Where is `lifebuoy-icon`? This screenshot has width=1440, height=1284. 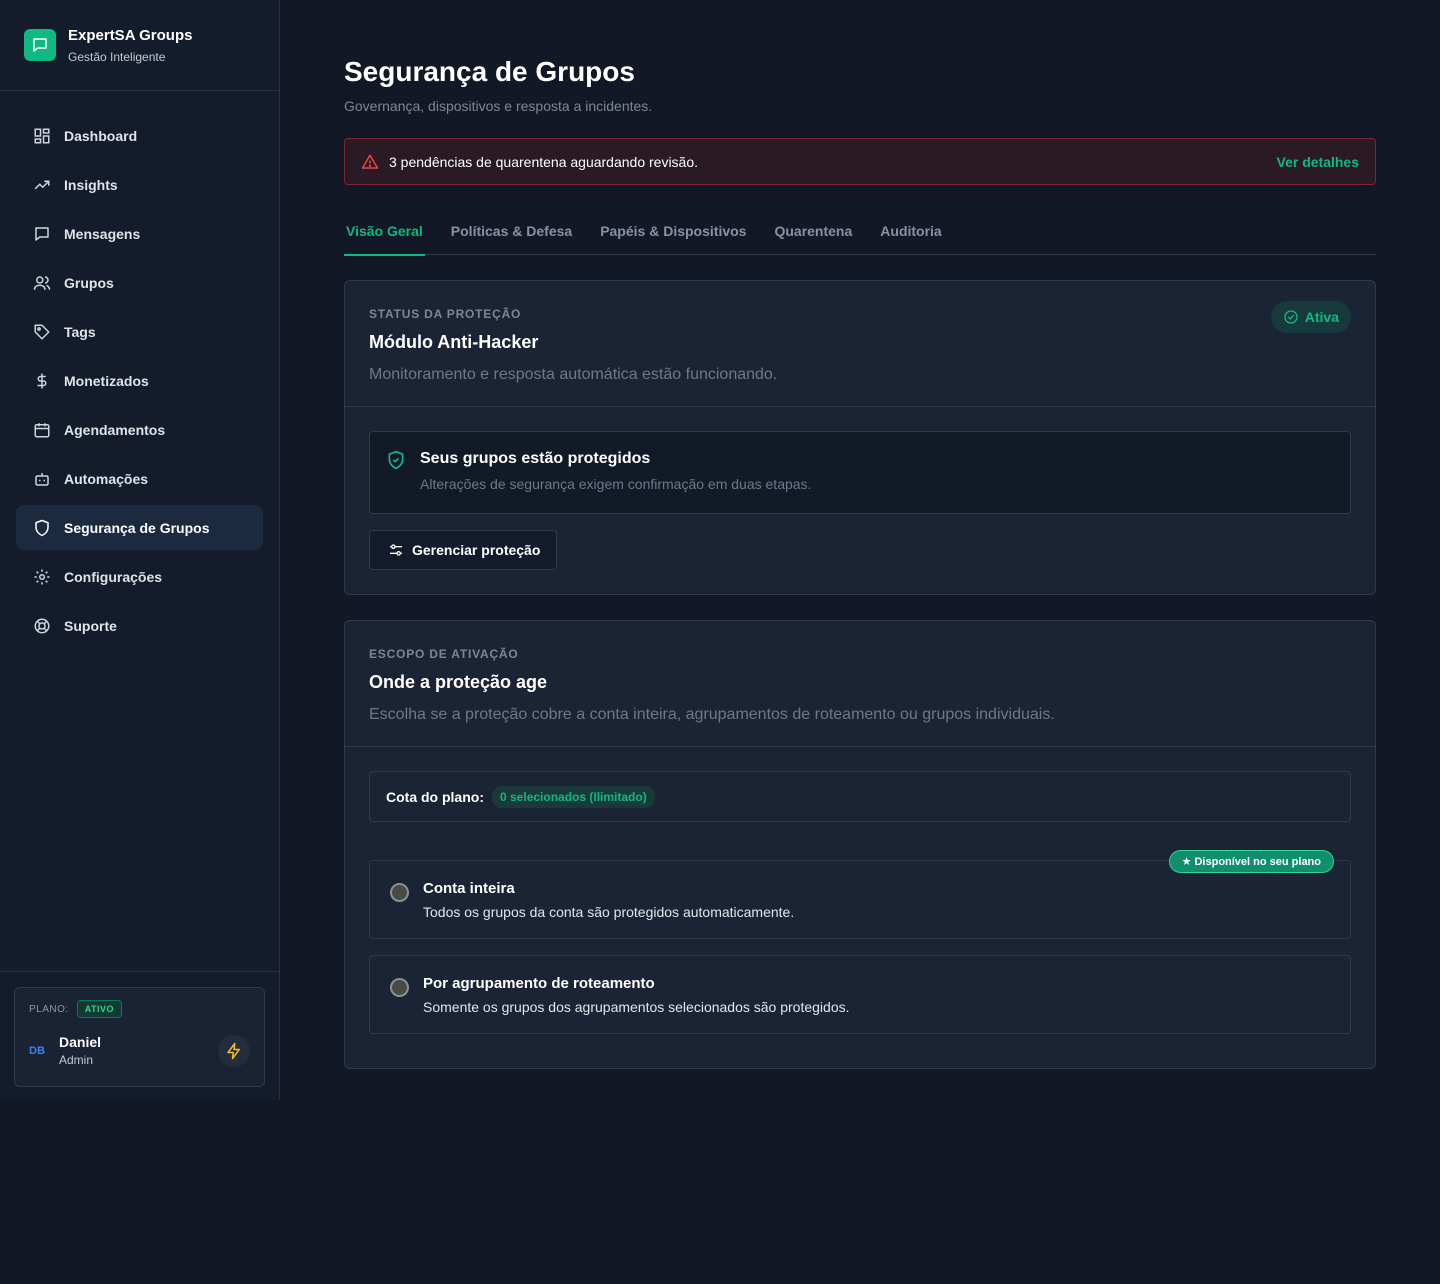
lifebuoy-icon is located at coordinates (42, 626).